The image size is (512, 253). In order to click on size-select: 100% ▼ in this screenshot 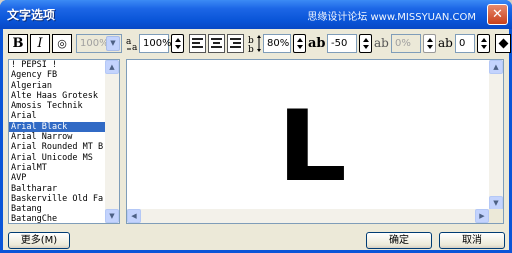, I will do `click(99, 43)`.